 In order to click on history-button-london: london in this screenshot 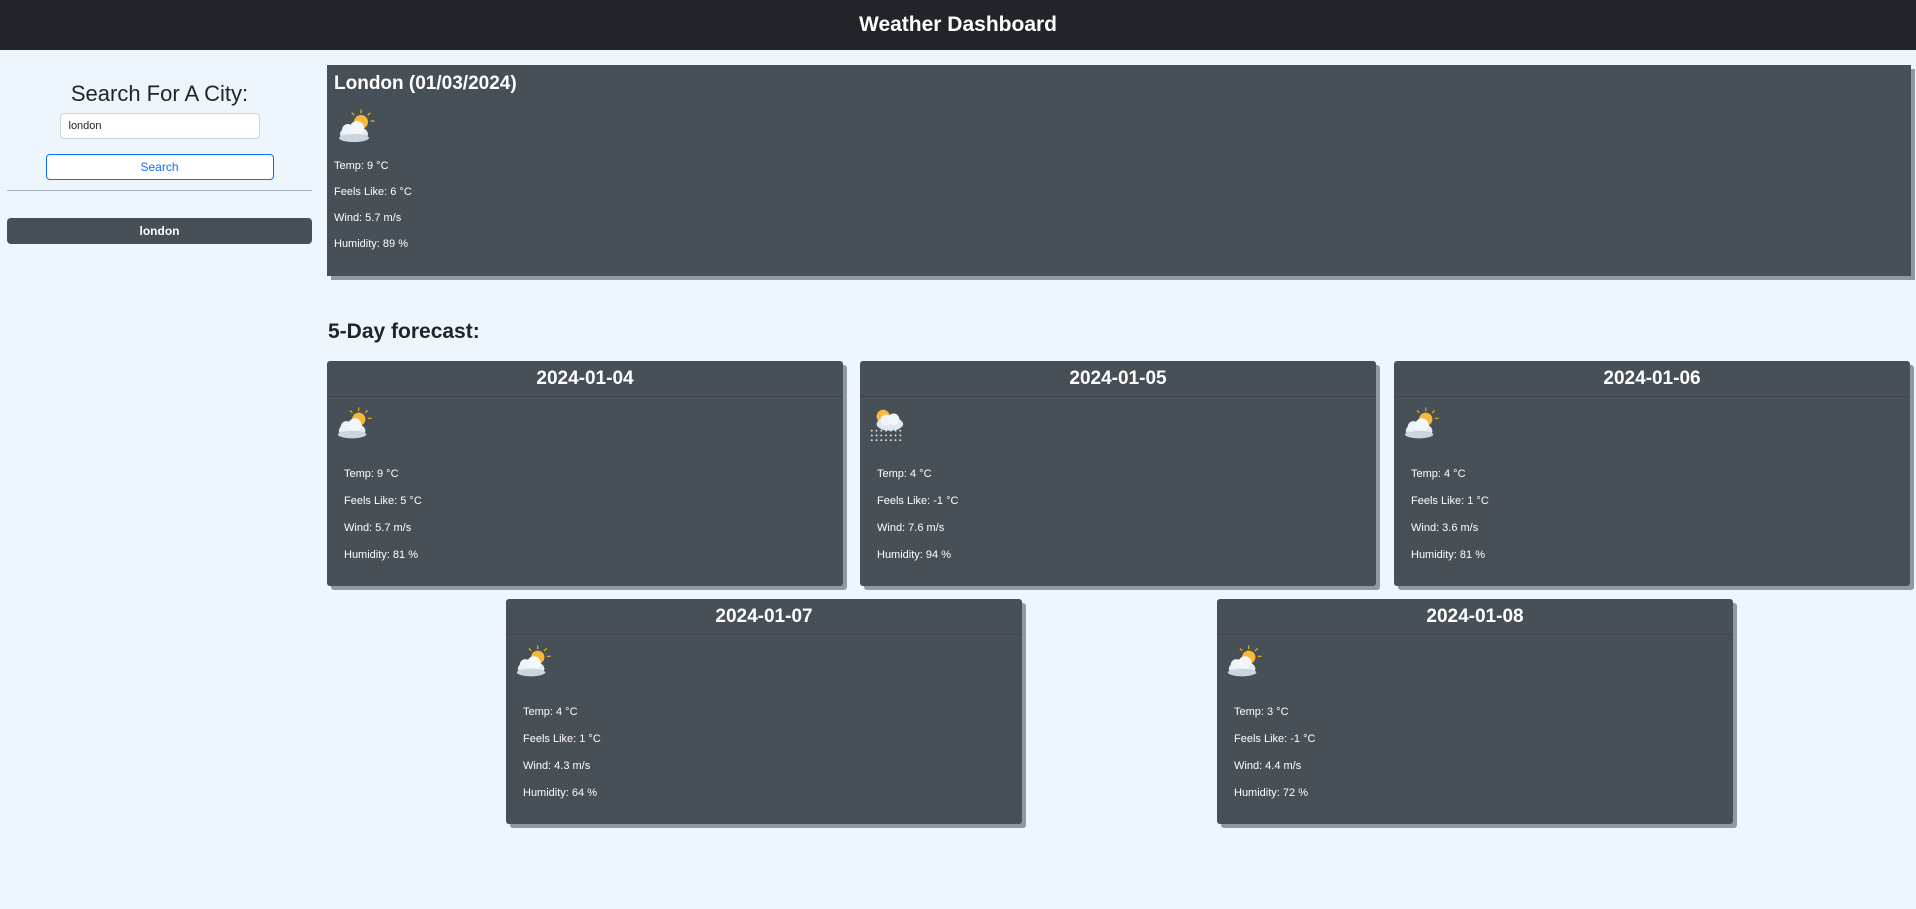, I will do `click(159, 231)`.